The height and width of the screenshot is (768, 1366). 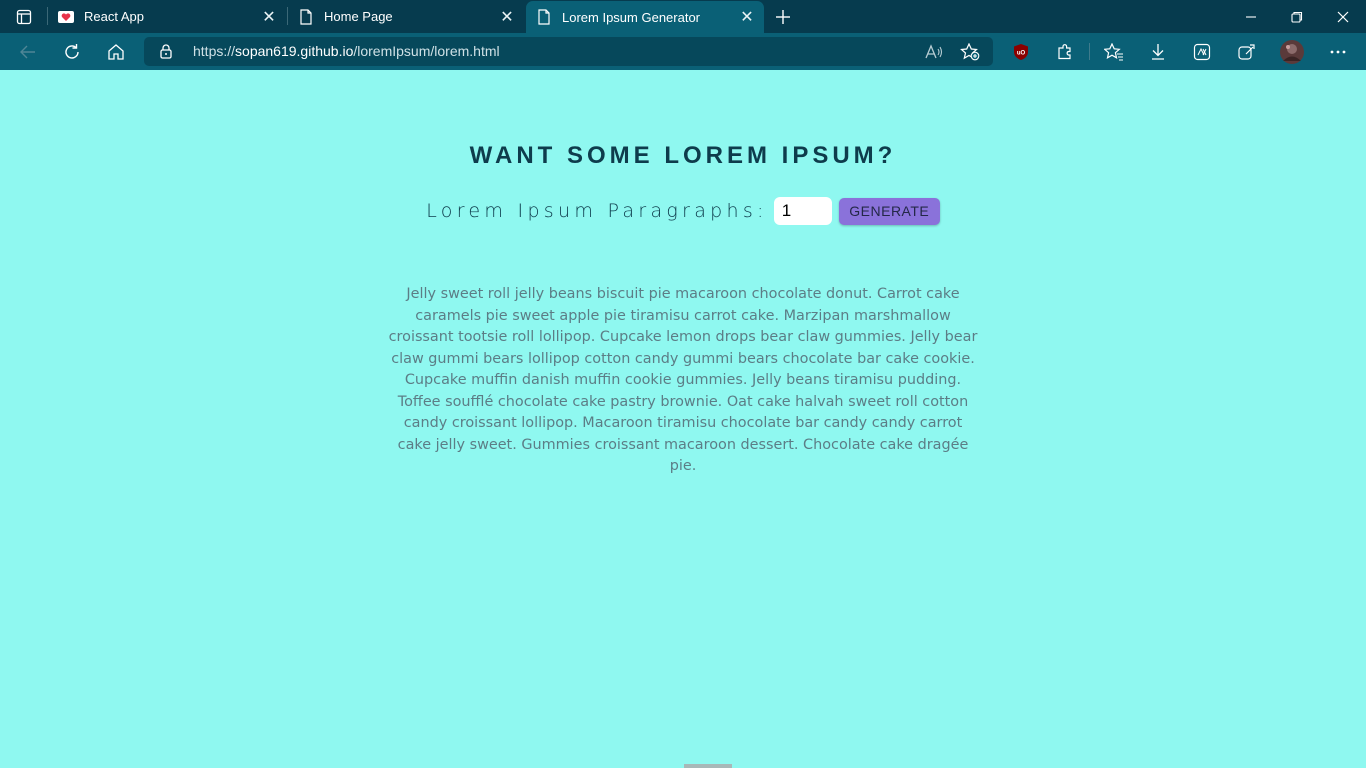 I want to click on web-capture-icon, so click(x=1246, y=52).